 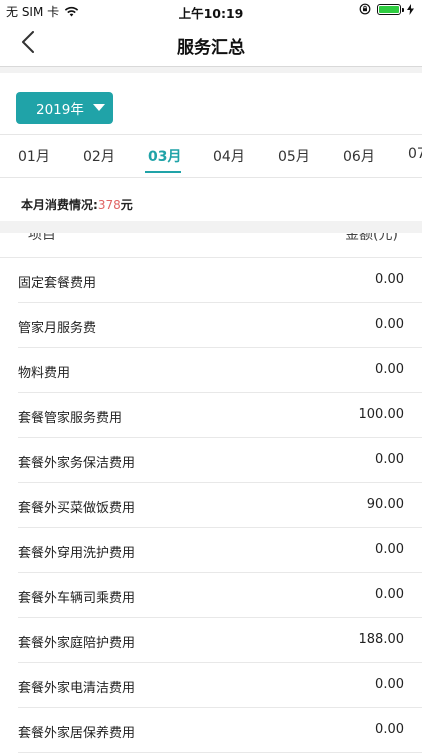 What do you see at coordinates (381, 414) in the screenshot?
I see `row-value: 100.00` at bounding box center [381, 414].